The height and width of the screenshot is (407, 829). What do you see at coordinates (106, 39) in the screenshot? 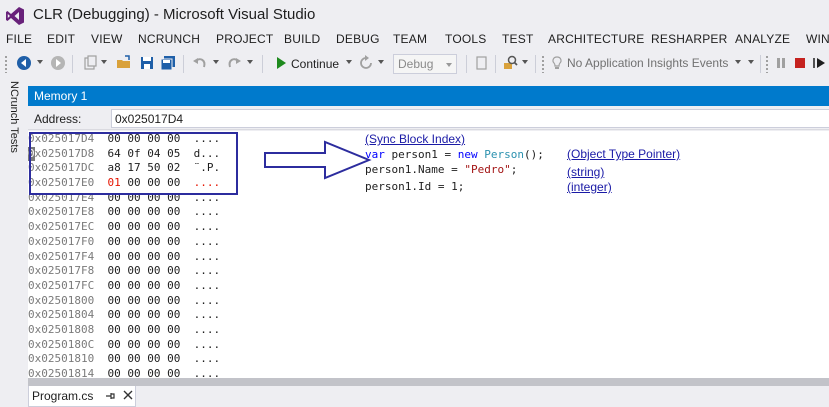
I see `menu-view: VIEW` at bounding box center [106, 39].